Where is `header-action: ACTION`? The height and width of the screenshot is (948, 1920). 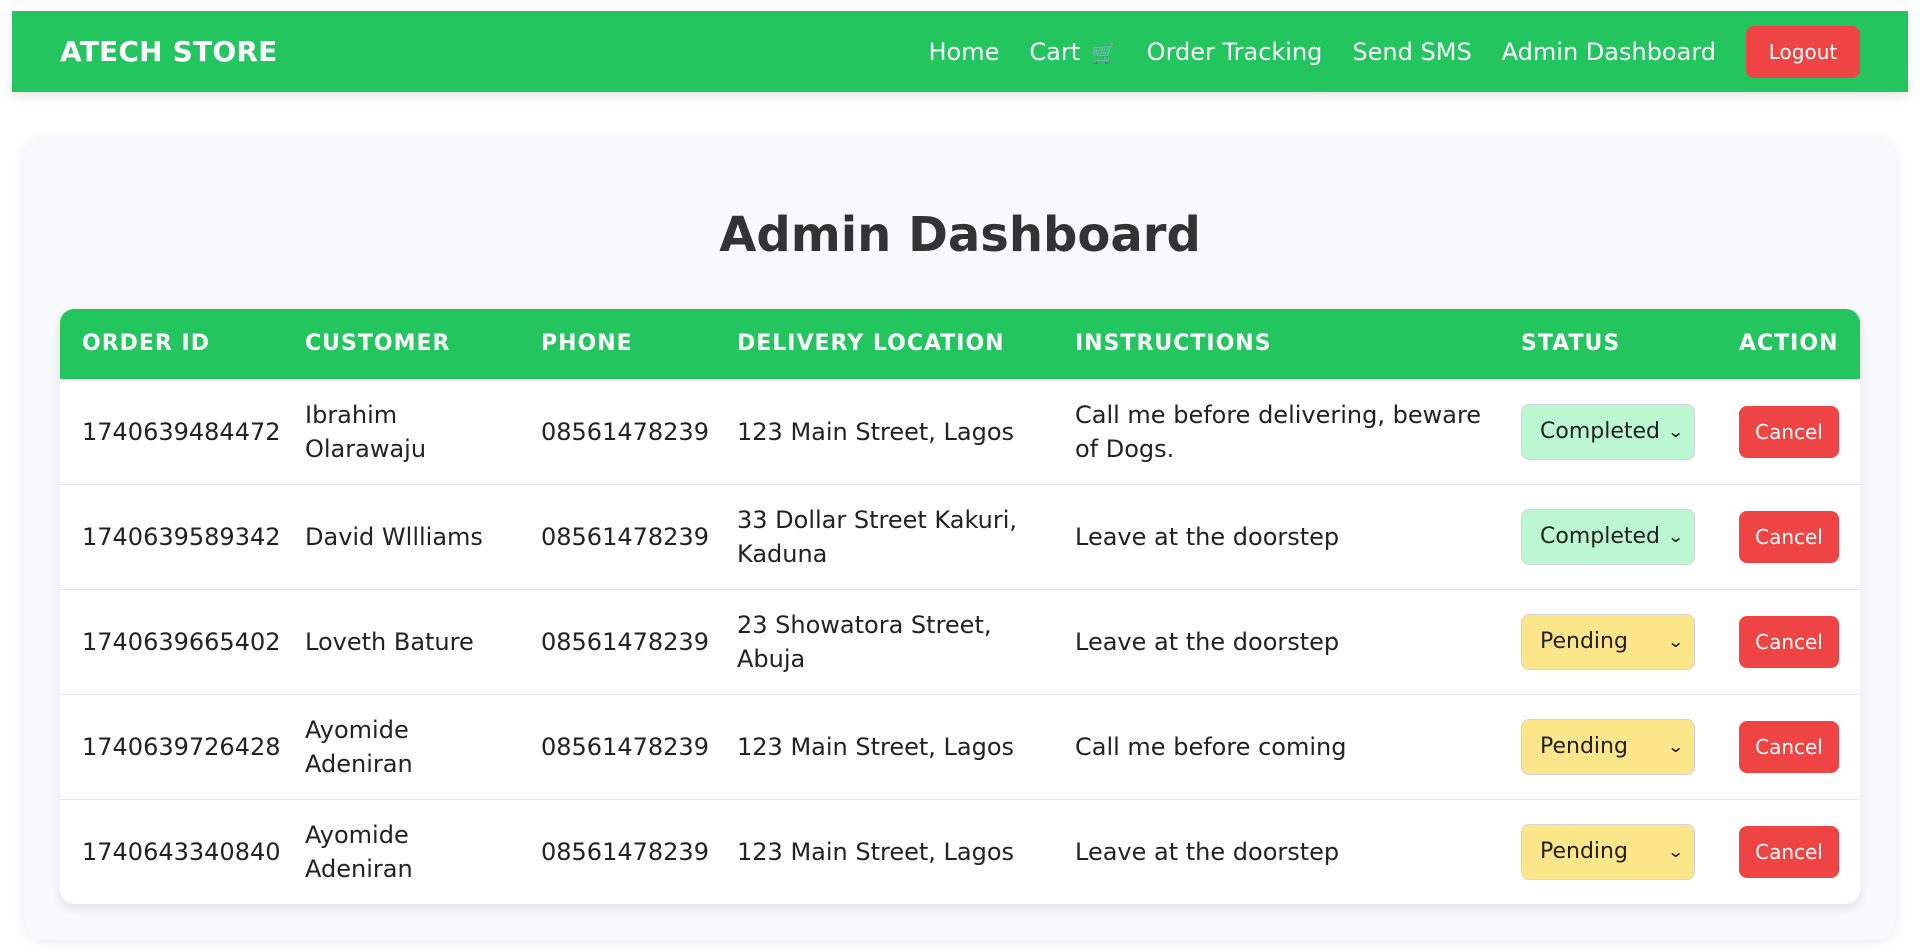 header-action: ACTION is located at coordinates (1789, 344).